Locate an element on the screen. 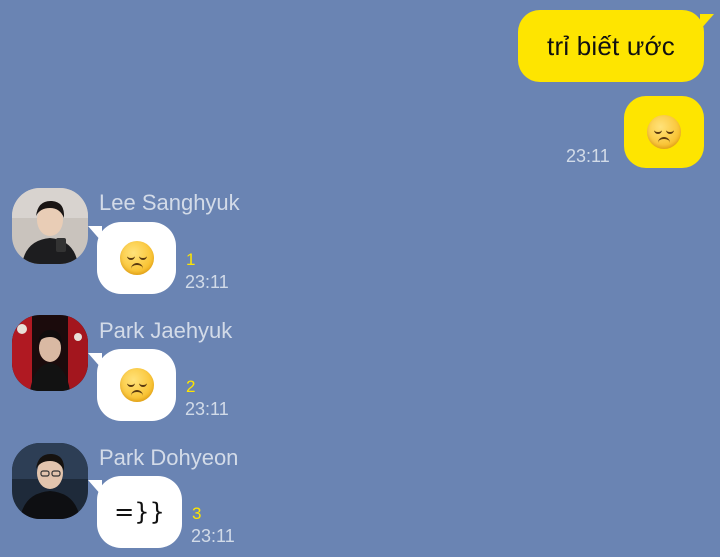  sender-name: Park Dohyeon is located at coordinates (169, 457).